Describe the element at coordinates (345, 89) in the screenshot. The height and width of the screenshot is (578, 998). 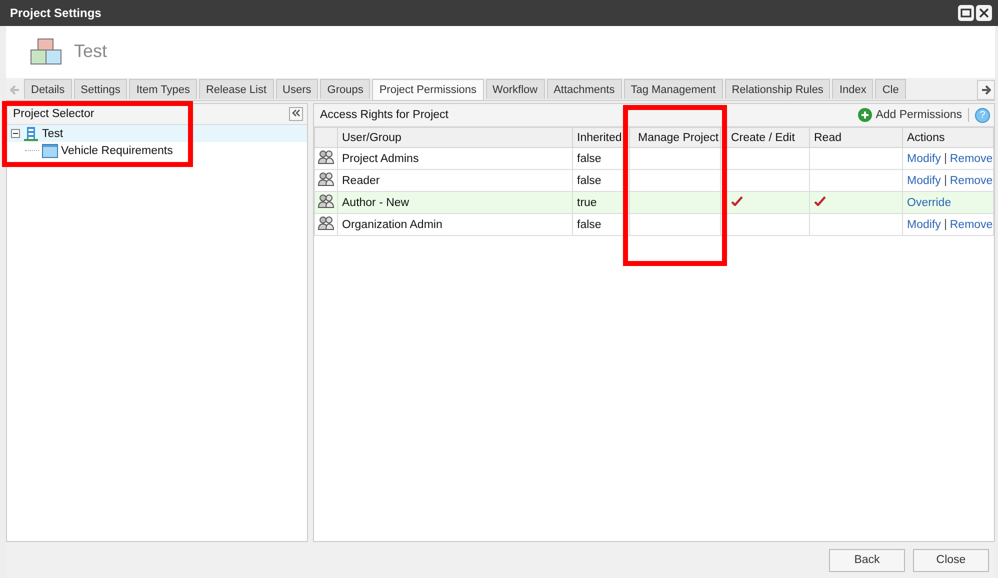
I see `tab: Groups` at that location.